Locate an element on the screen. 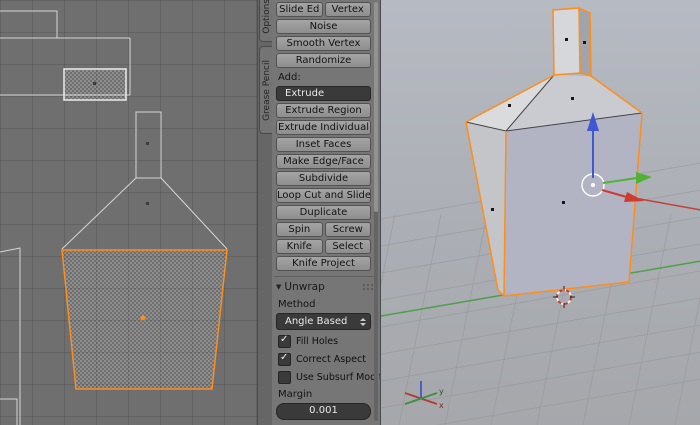 This screenshot has width=700, height=425. axis-y-label: y is located at coordinates (441, 391).